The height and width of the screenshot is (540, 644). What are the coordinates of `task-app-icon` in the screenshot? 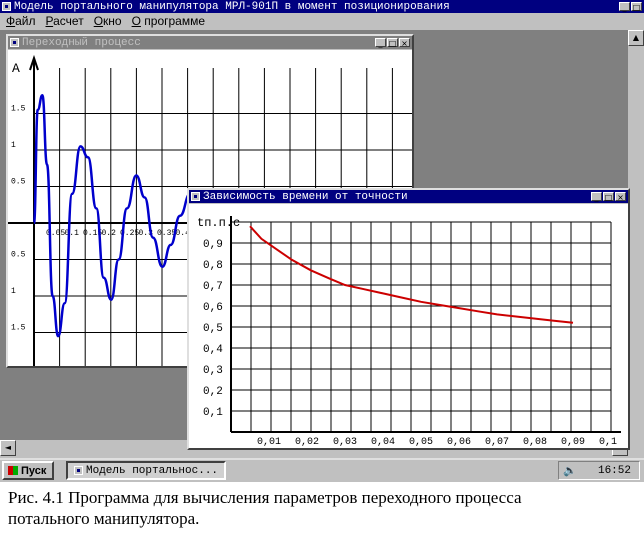 It's located at (78, 470).